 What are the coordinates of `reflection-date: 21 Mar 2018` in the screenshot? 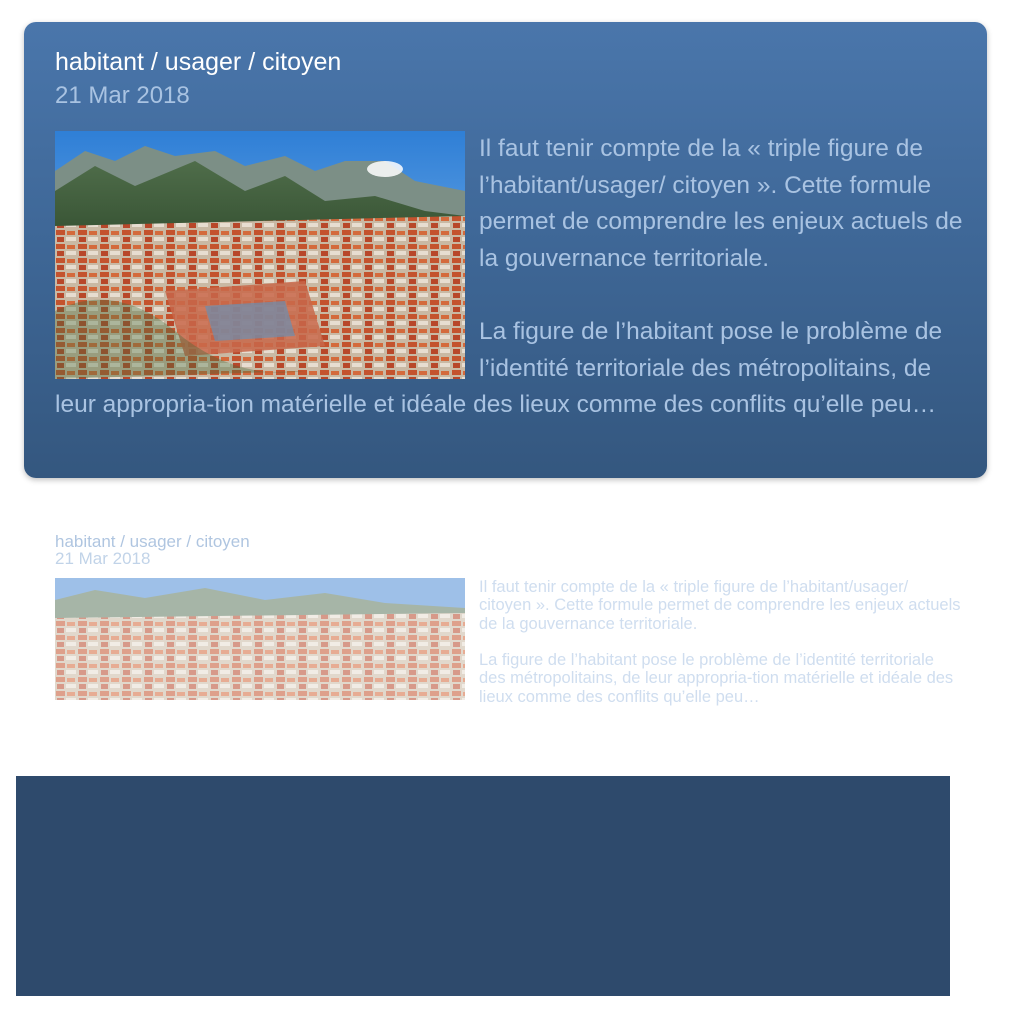 It's located at (103, 558).